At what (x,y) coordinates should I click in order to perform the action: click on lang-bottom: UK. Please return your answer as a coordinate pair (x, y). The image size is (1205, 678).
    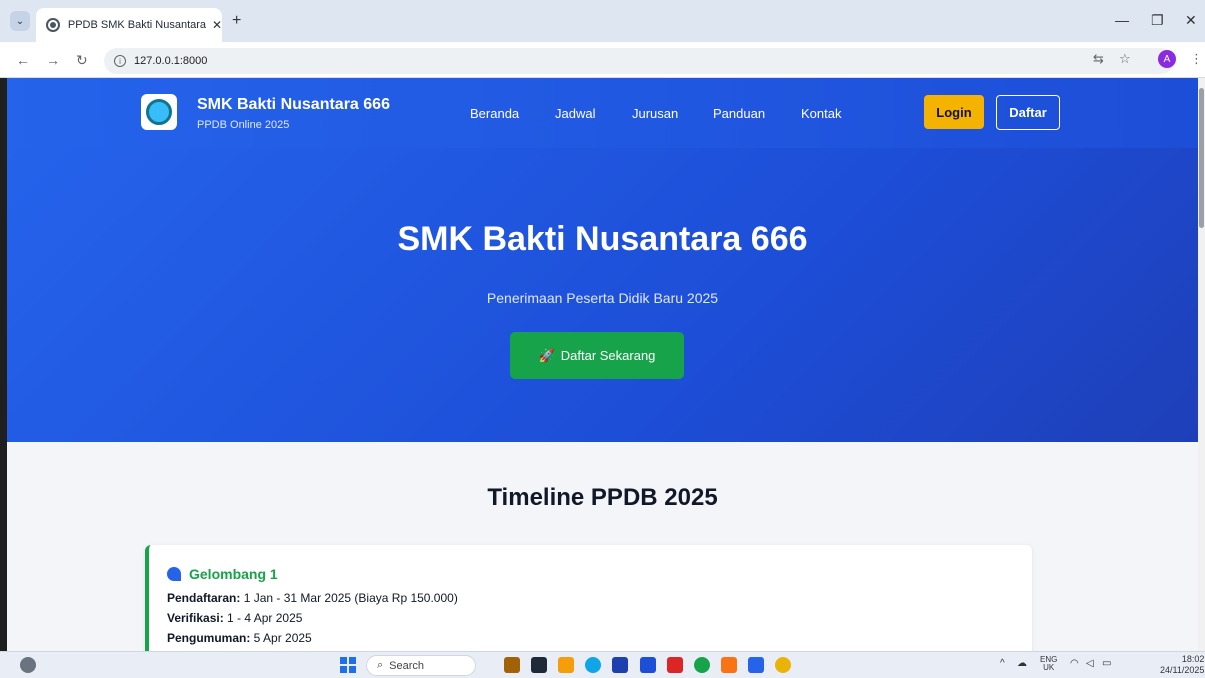
    Looking at the image, I should click on (1049, 667).